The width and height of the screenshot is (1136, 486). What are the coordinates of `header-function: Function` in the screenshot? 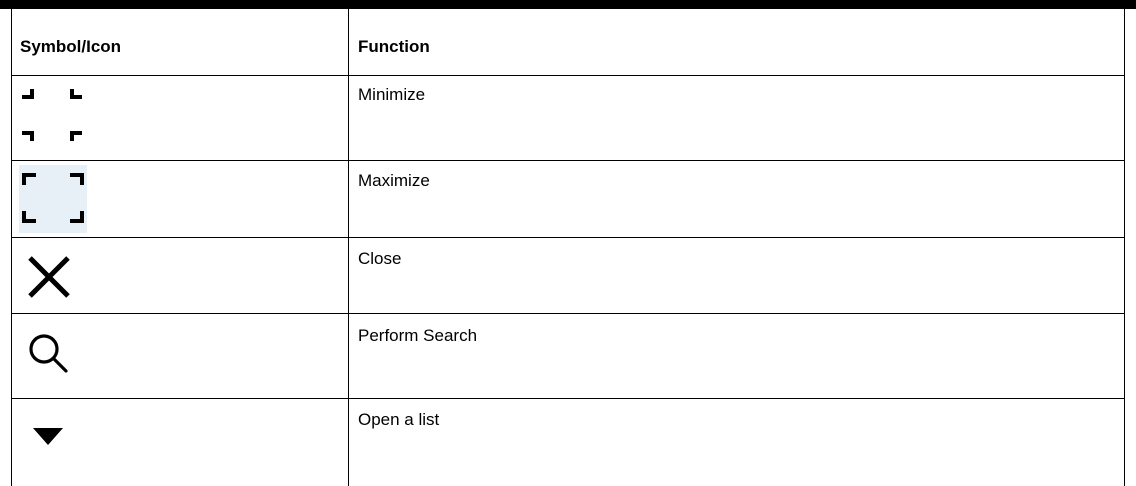 It's located at (394, 46).